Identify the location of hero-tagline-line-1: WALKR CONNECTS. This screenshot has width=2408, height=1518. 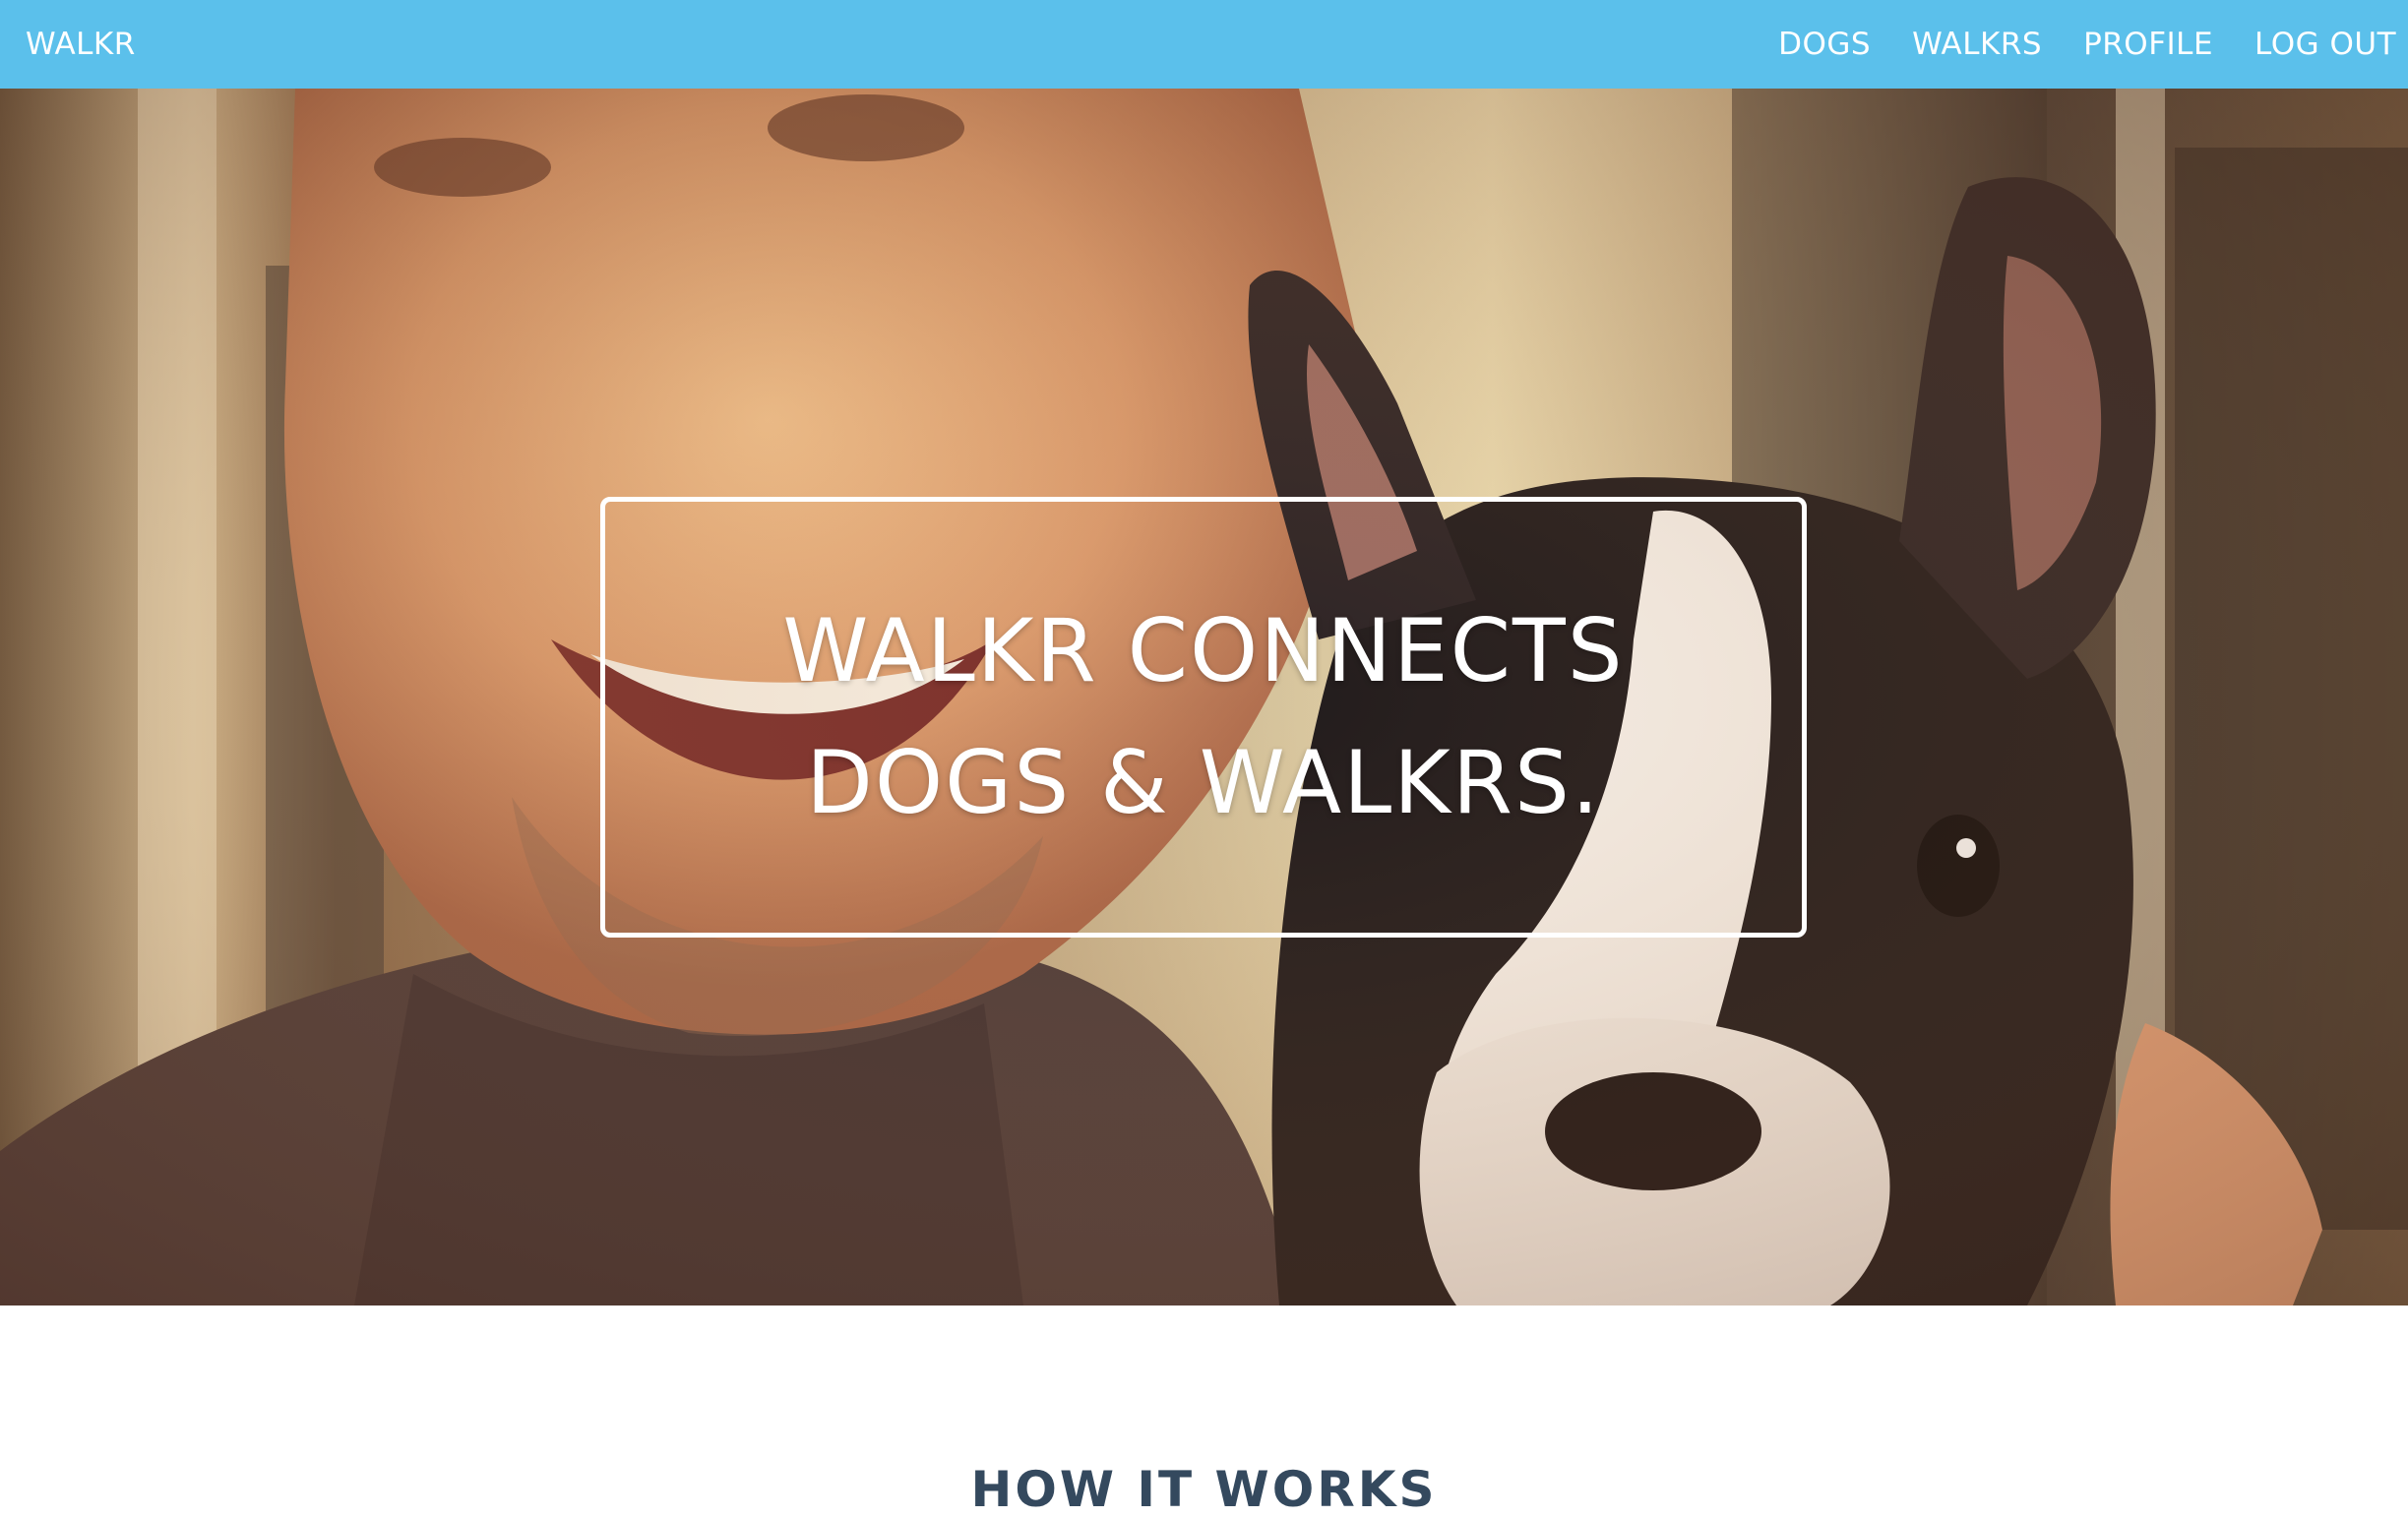
(1204, 650).